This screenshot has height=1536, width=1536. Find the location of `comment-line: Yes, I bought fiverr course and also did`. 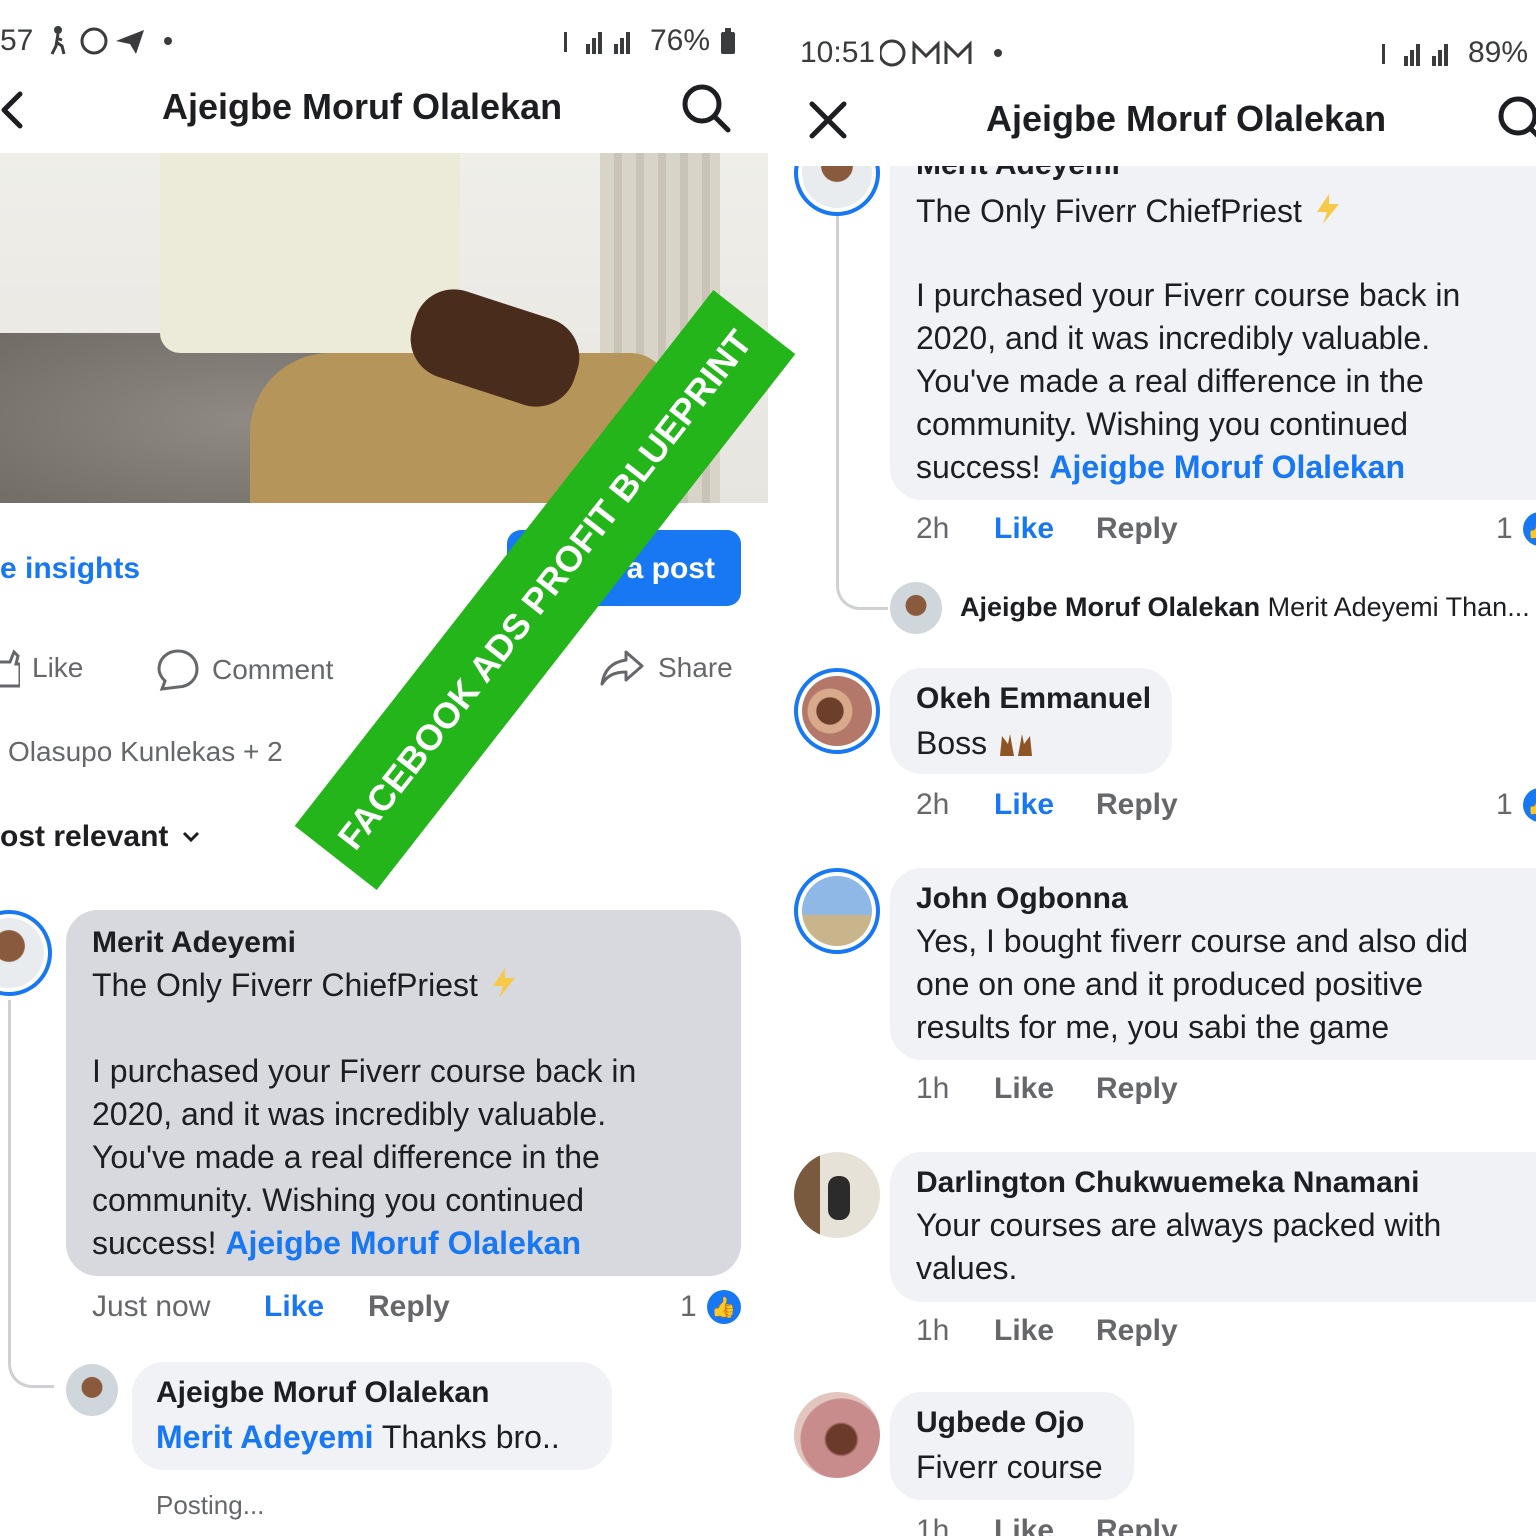

comment-line: Yes, I bought fiverr course and also did is located at coordinates (1192, 941).